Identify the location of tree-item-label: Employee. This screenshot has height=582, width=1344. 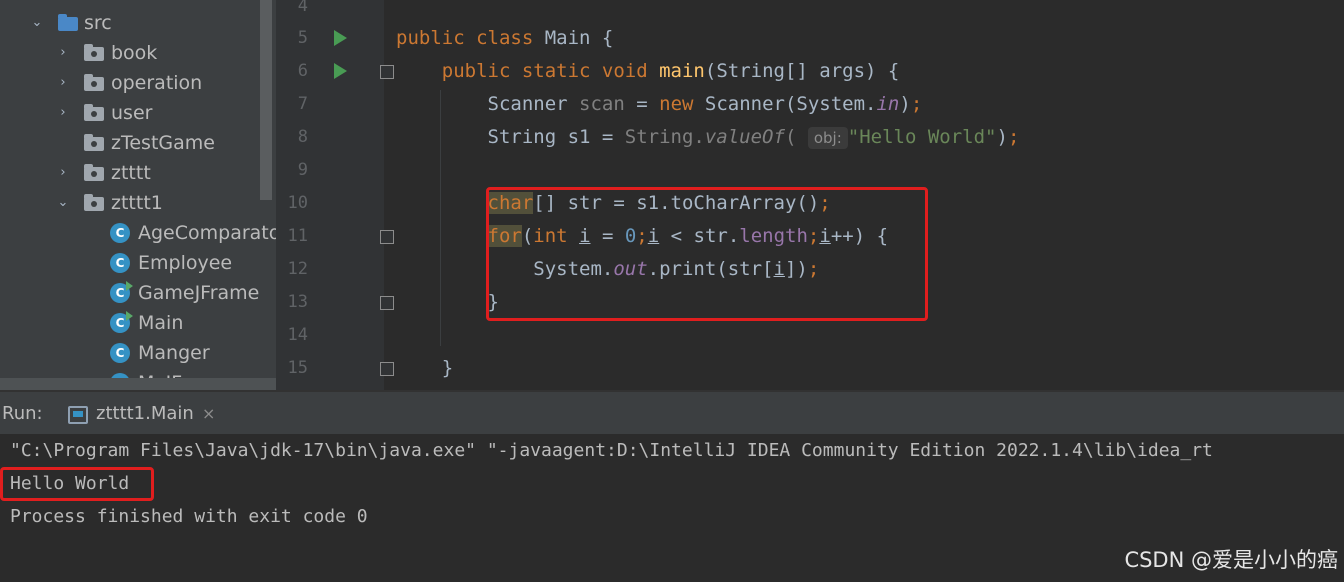
(185, 263).